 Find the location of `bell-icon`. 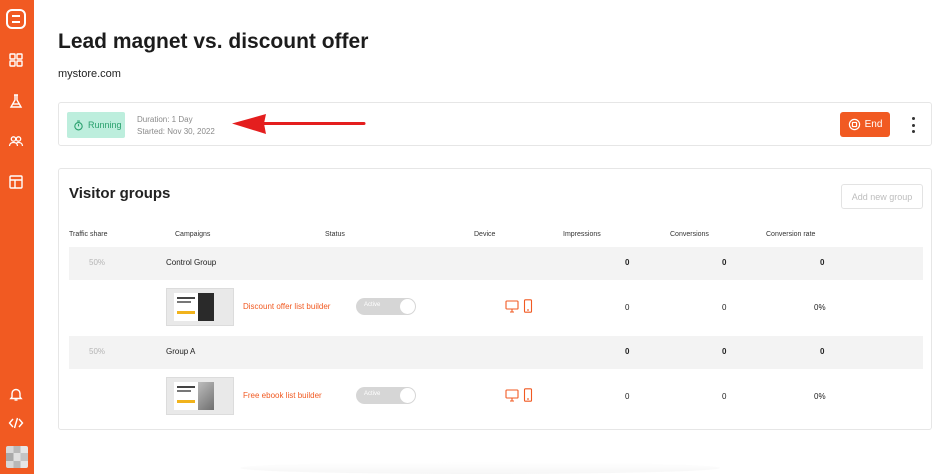

bell-icon is located at coordinates (16, 394).